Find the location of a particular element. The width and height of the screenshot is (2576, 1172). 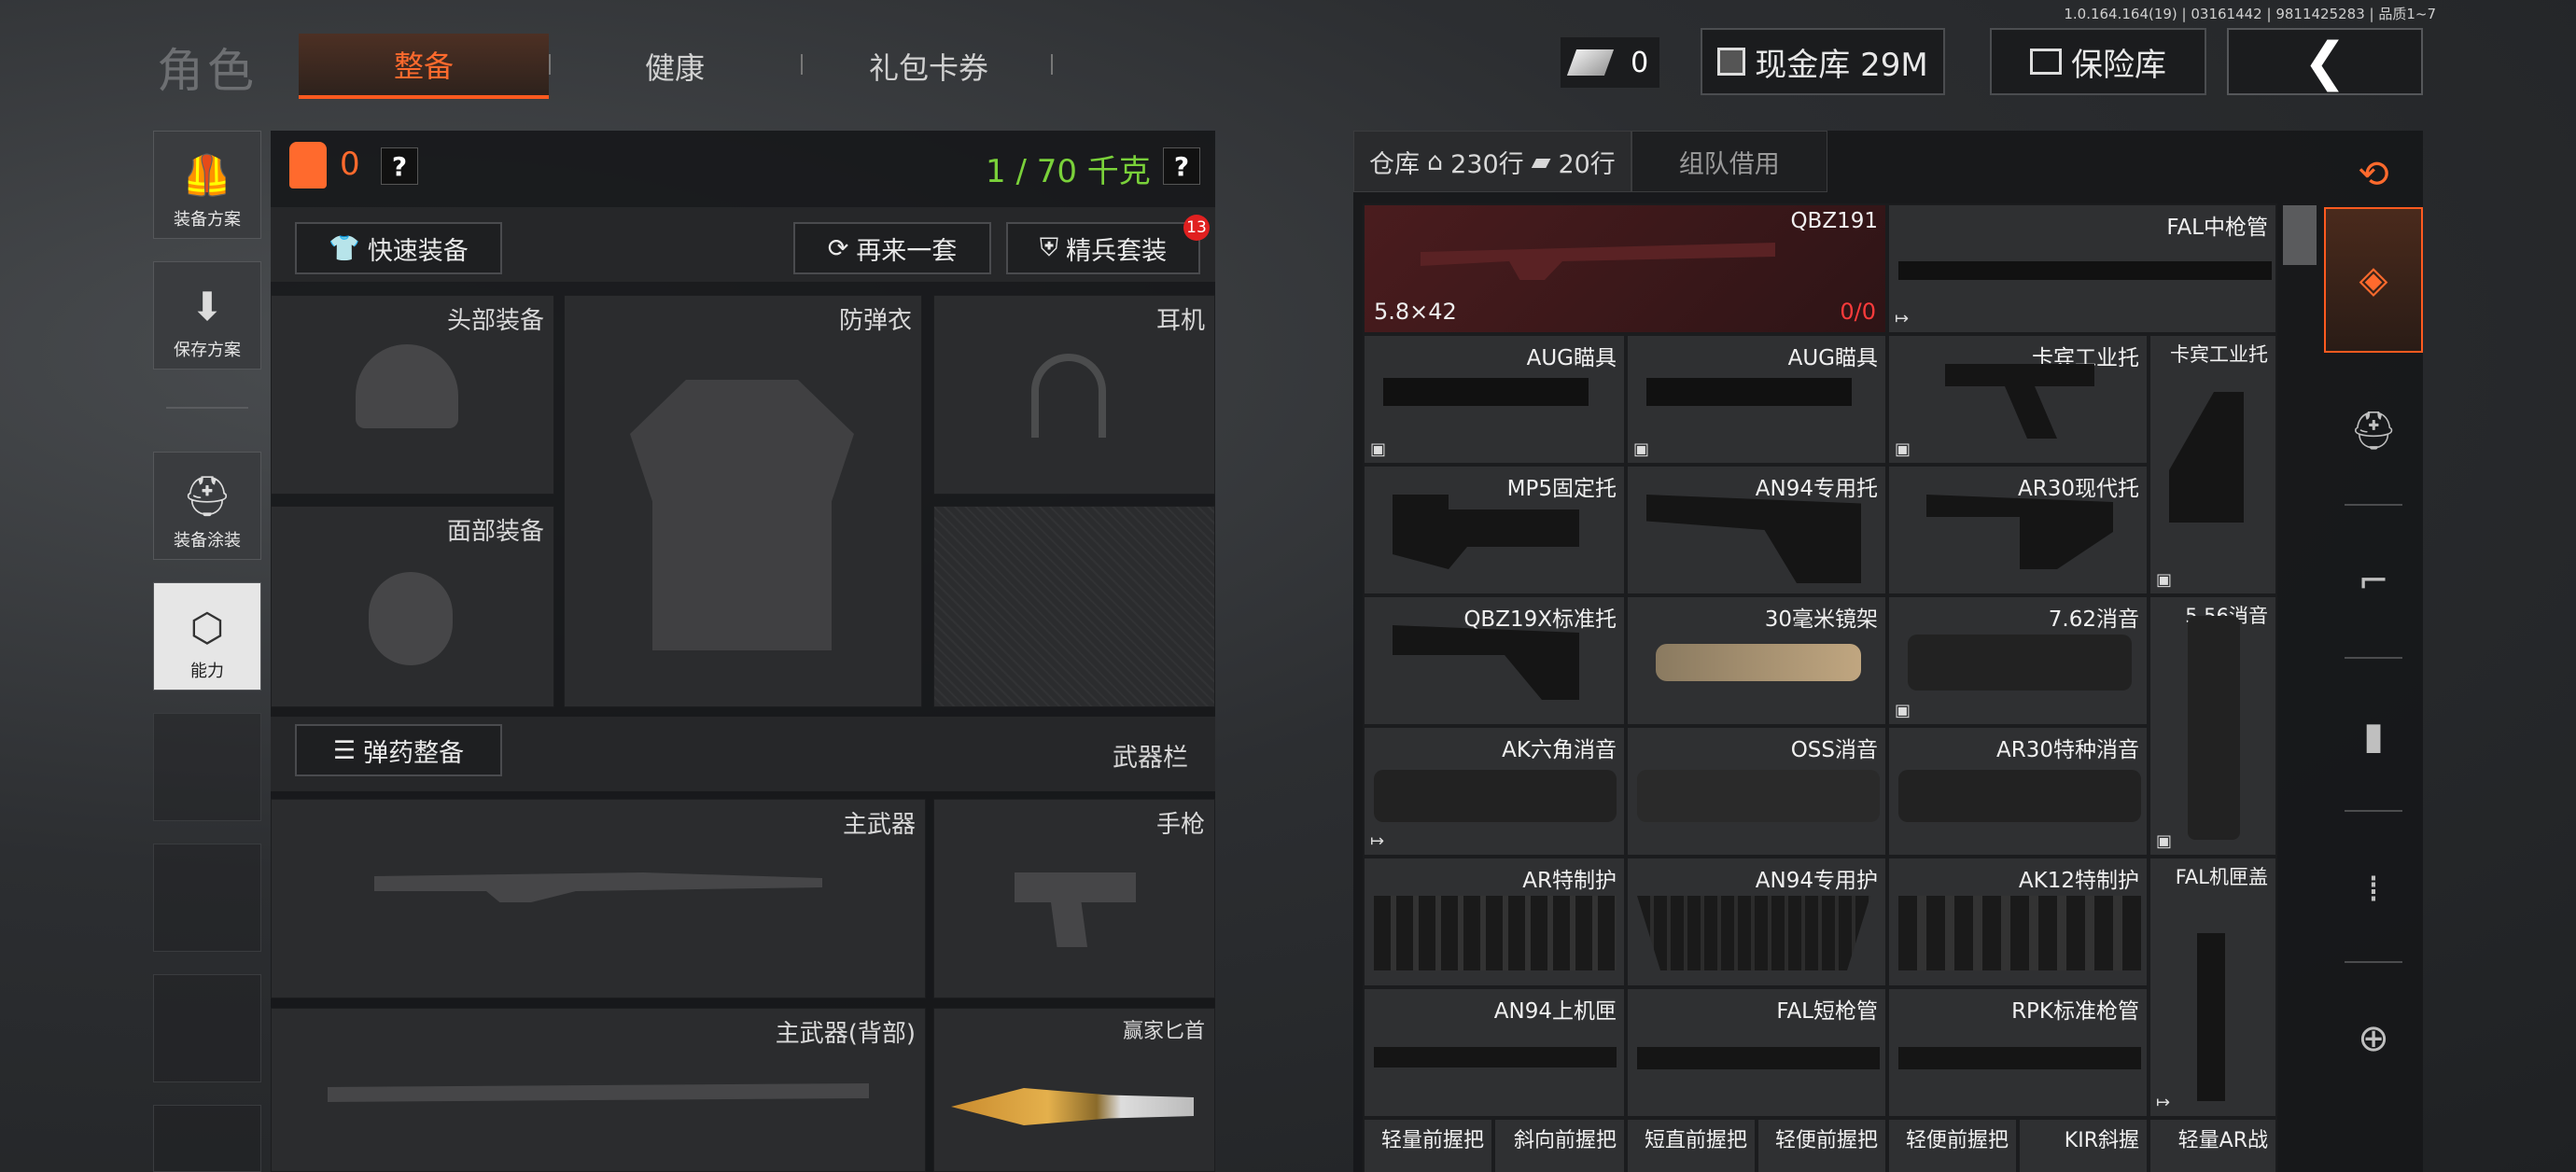

primary-back-slot: 主武器(背部) is located at coordinates (598, 1090).